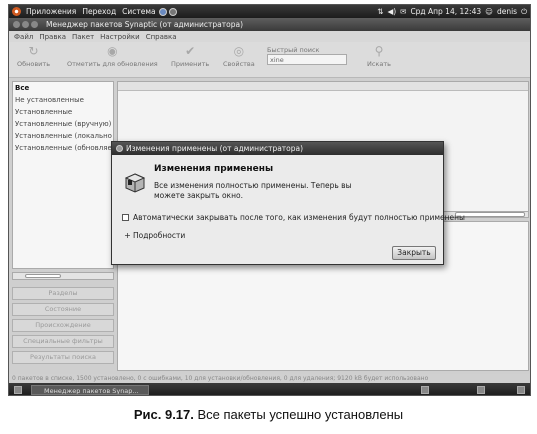 The height and width of the screenshot is (434, 537). What do you see at coordinates (112, 64) in the screenshot?
I see `mark-all-label: Отметить для обновления` at bounding box center [112, 64].